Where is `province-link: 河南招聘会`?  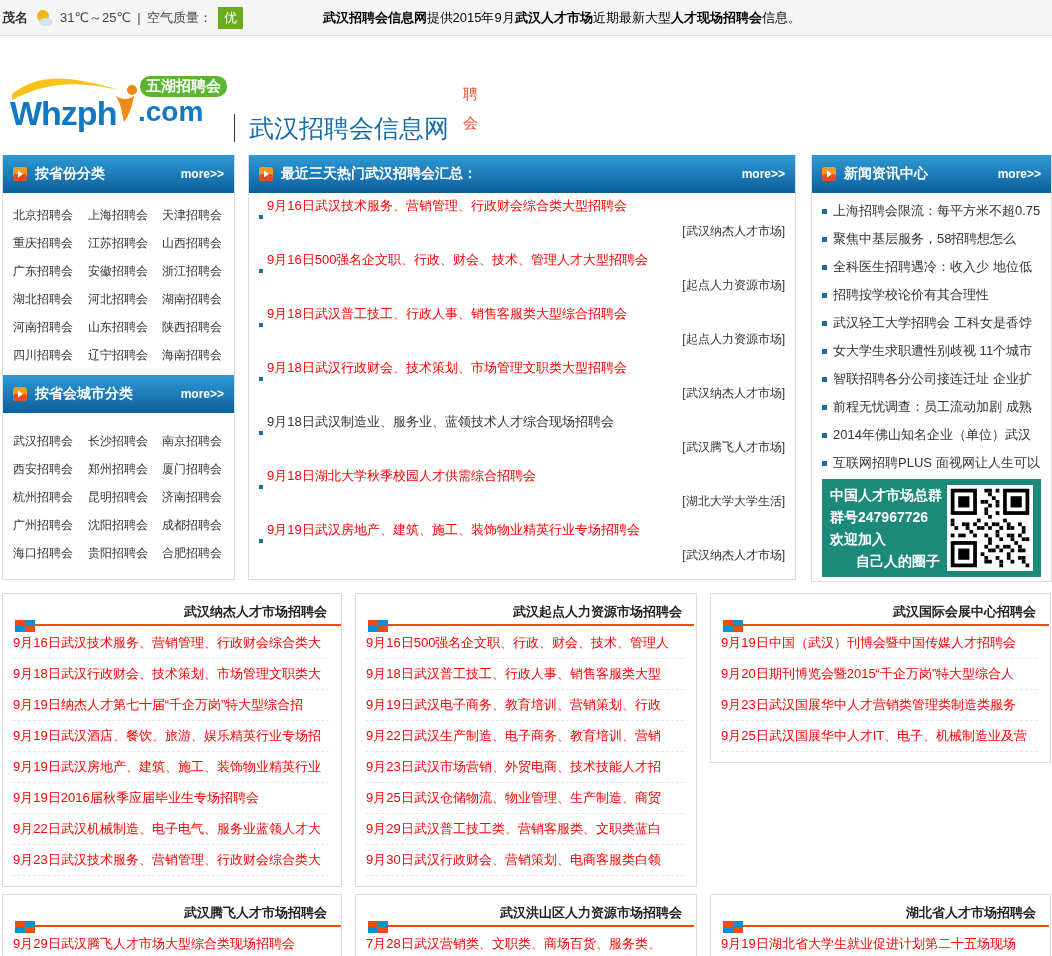
province-link: 河南招聘会 is located at coordinates (43, 327).